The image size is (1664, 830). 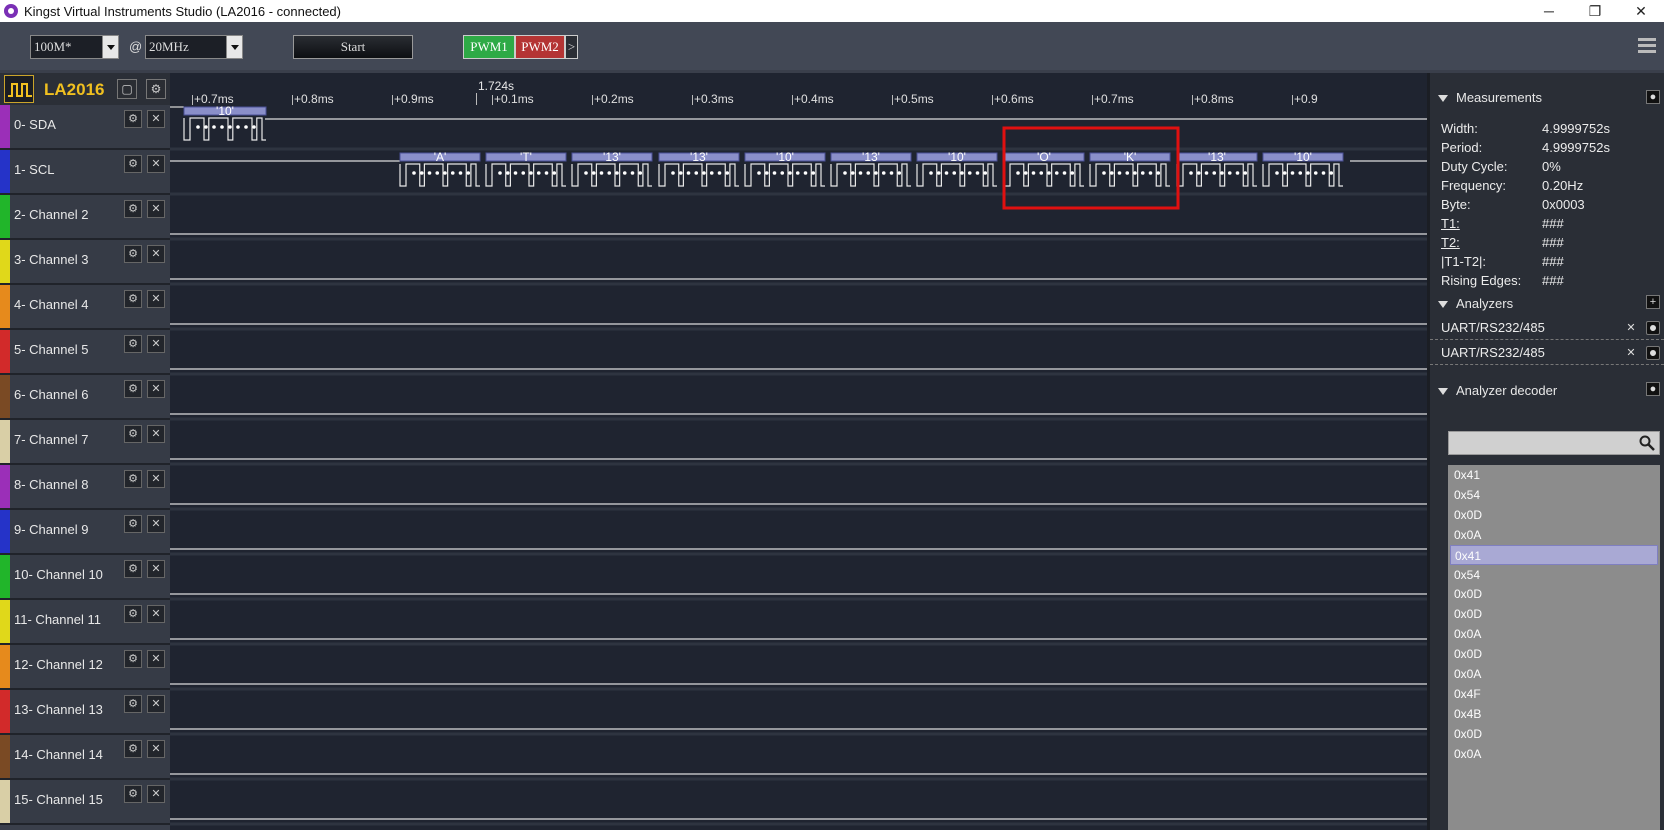 What do you see at coordinates (1641, 11) in the screenshot?
I see `close-button: ✕` at bounding box center [1641, 11].